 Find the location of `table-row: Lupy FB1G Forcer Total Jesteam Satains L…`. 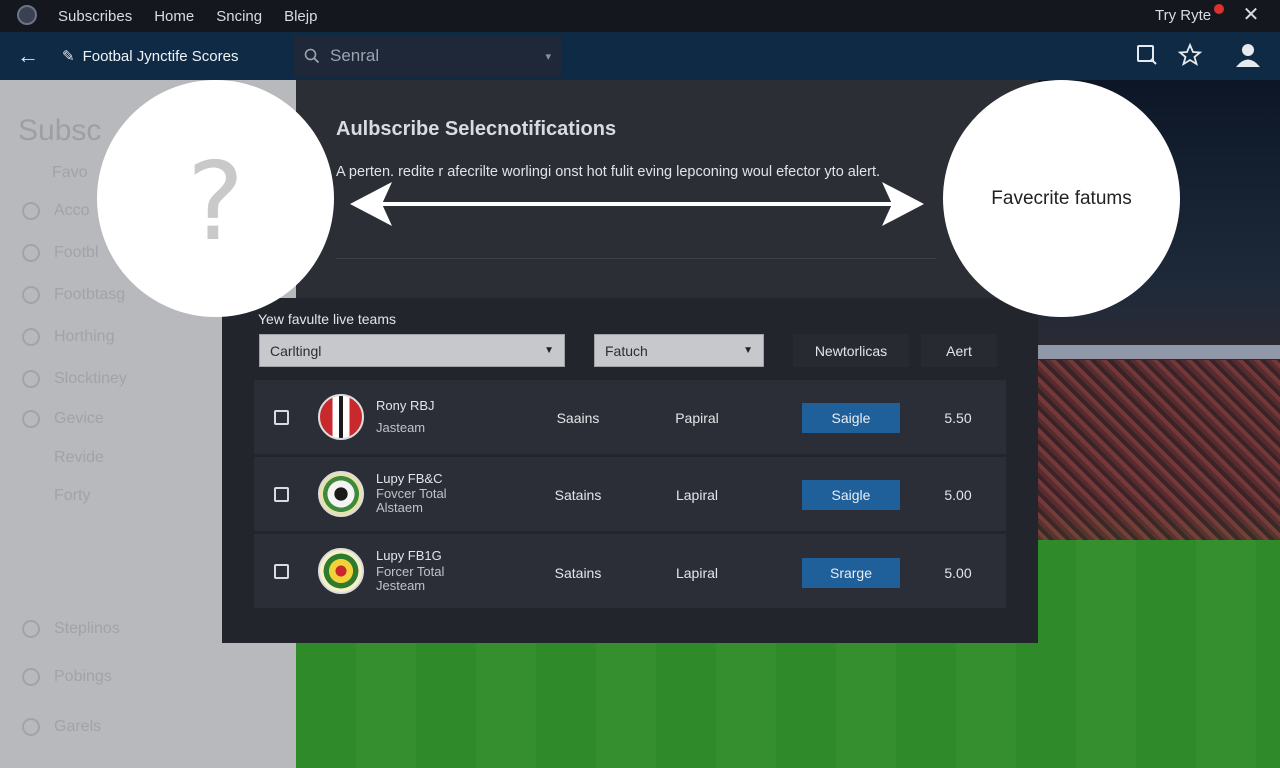

table-row: Lupy FB1G Forcer Total Jesteam Satains L… is located at coordinates (630, 571).